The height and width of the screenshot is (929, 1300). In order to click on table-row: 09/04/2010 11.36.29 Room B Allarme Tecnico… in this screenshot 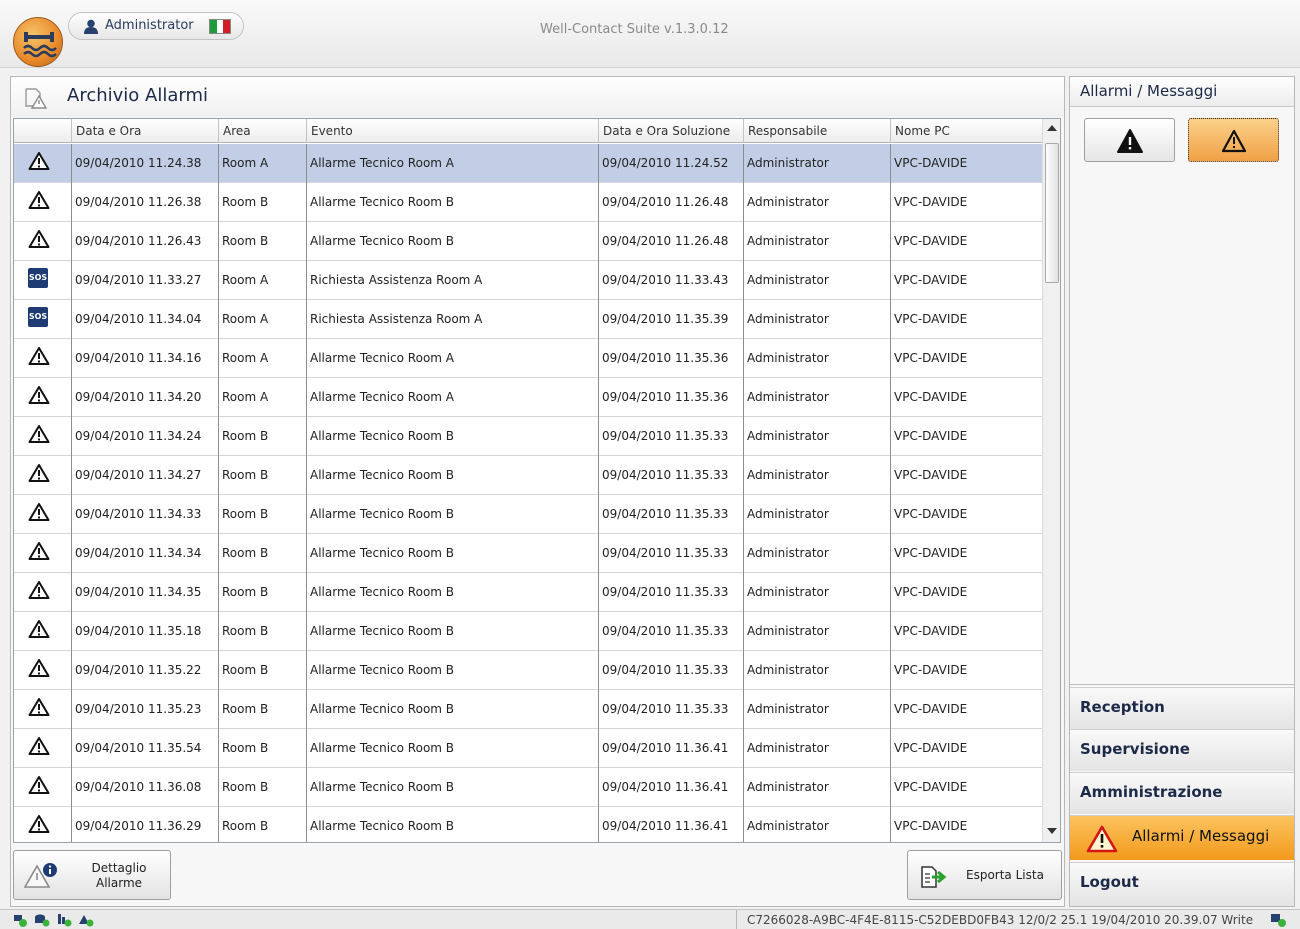, I will do `click(528, 824)`.